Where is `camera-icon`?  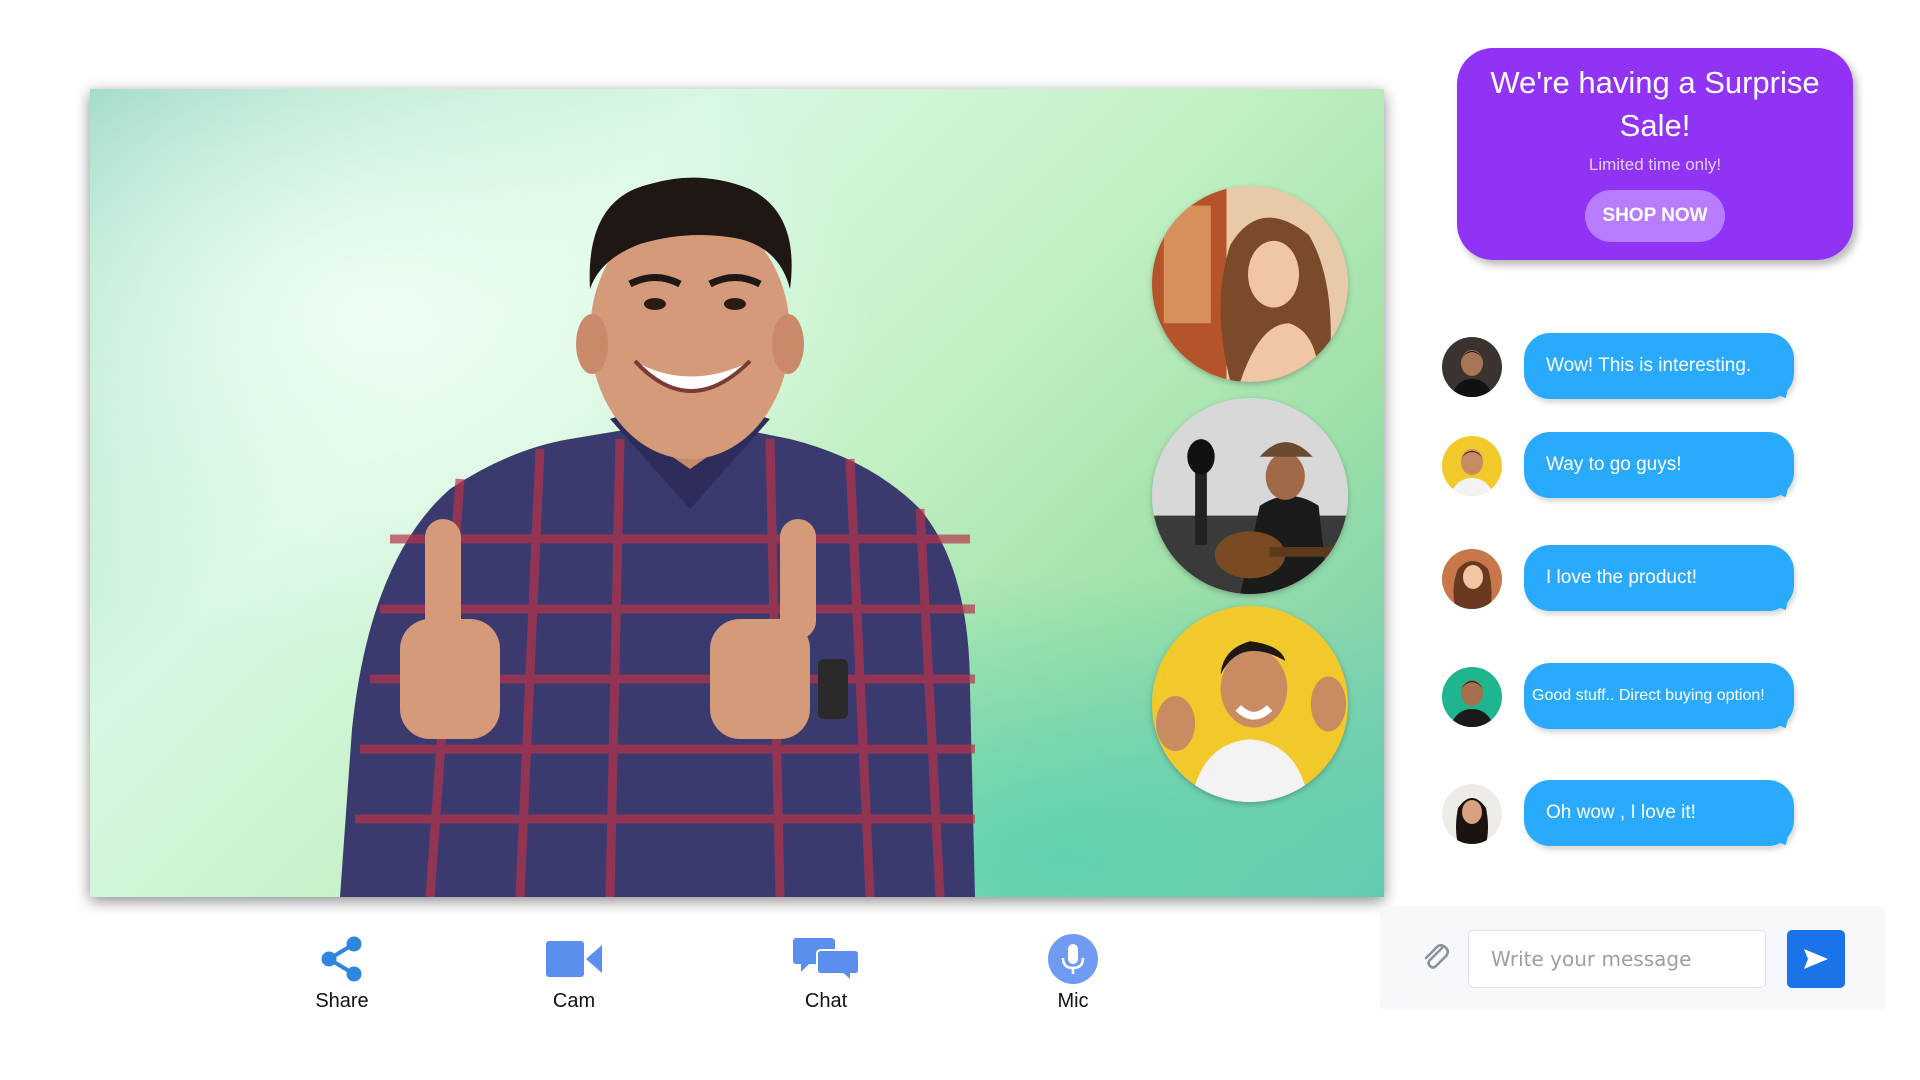
camera-icon is located at coordinates (574, 959).